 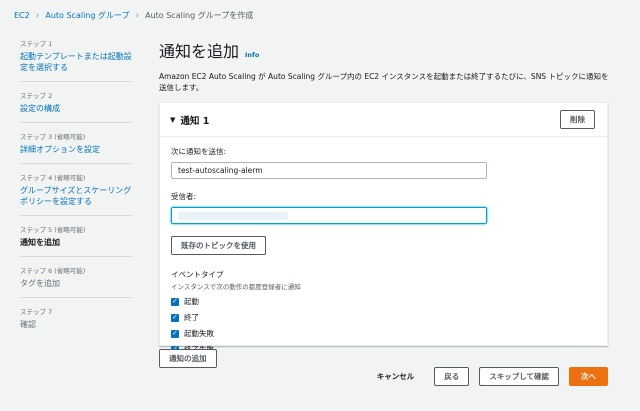 I want to click on wizard-step-3: ステップ 3 (省略可能) 詳細オプションを設定, so click(x=76, y=147).